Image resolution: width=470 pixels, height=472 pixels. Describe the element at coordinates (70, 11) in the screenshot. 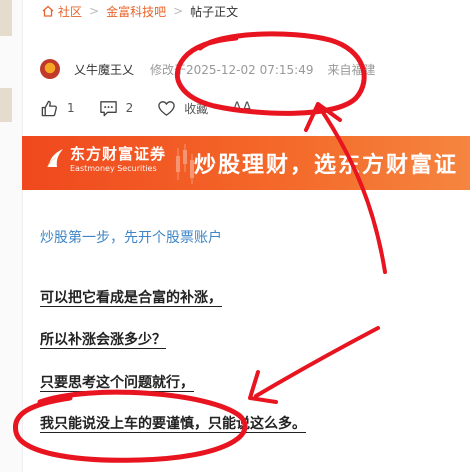

I see `breadcrumb-label: 社区` at that location.